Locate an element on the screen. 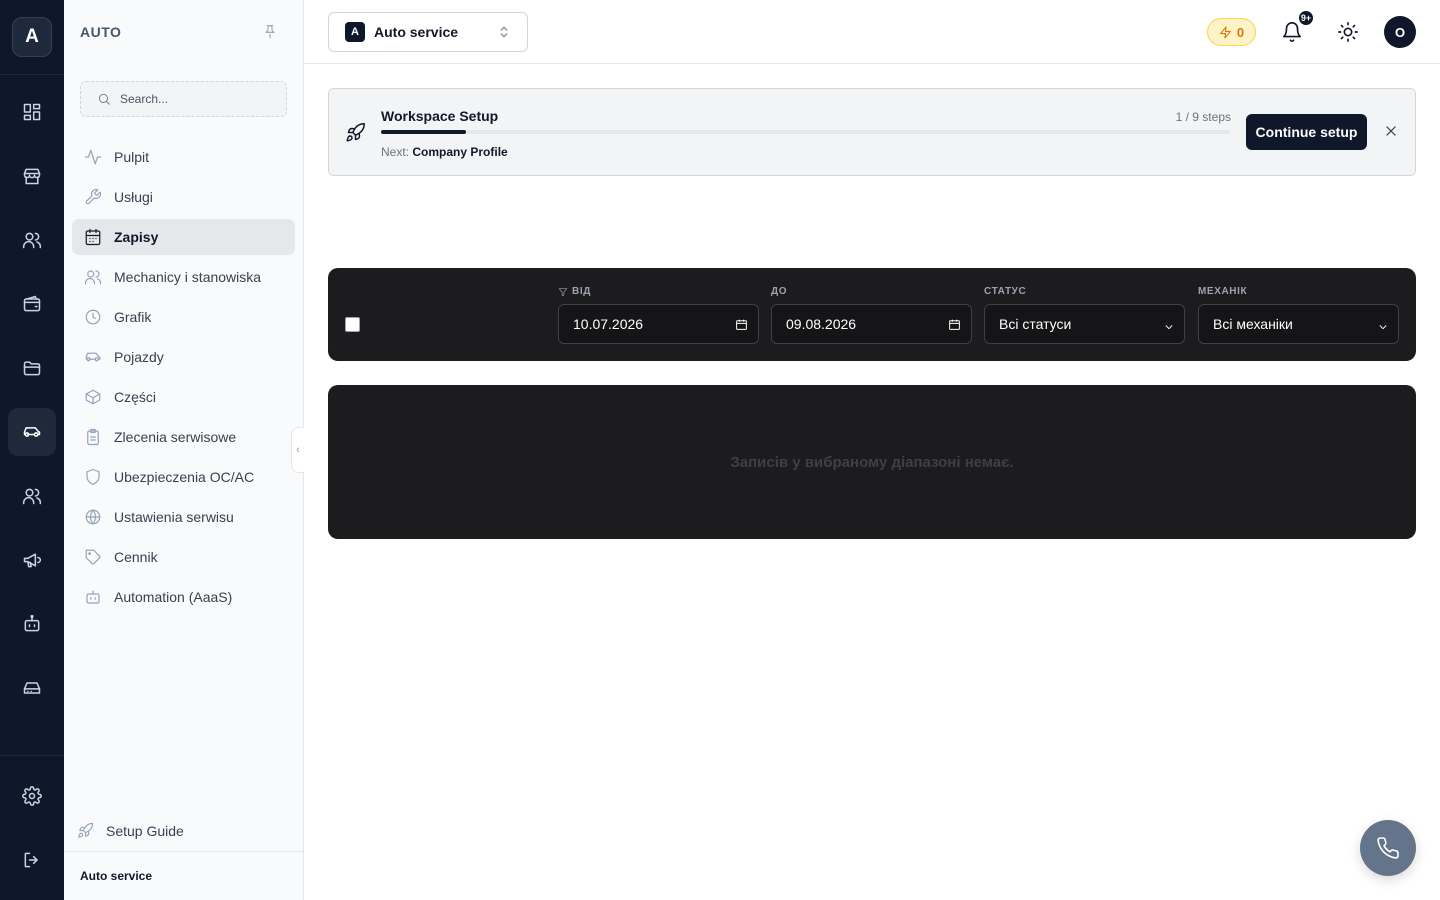 The image size is (1440, 900). globe-icon is located at coordinates (93, 517).